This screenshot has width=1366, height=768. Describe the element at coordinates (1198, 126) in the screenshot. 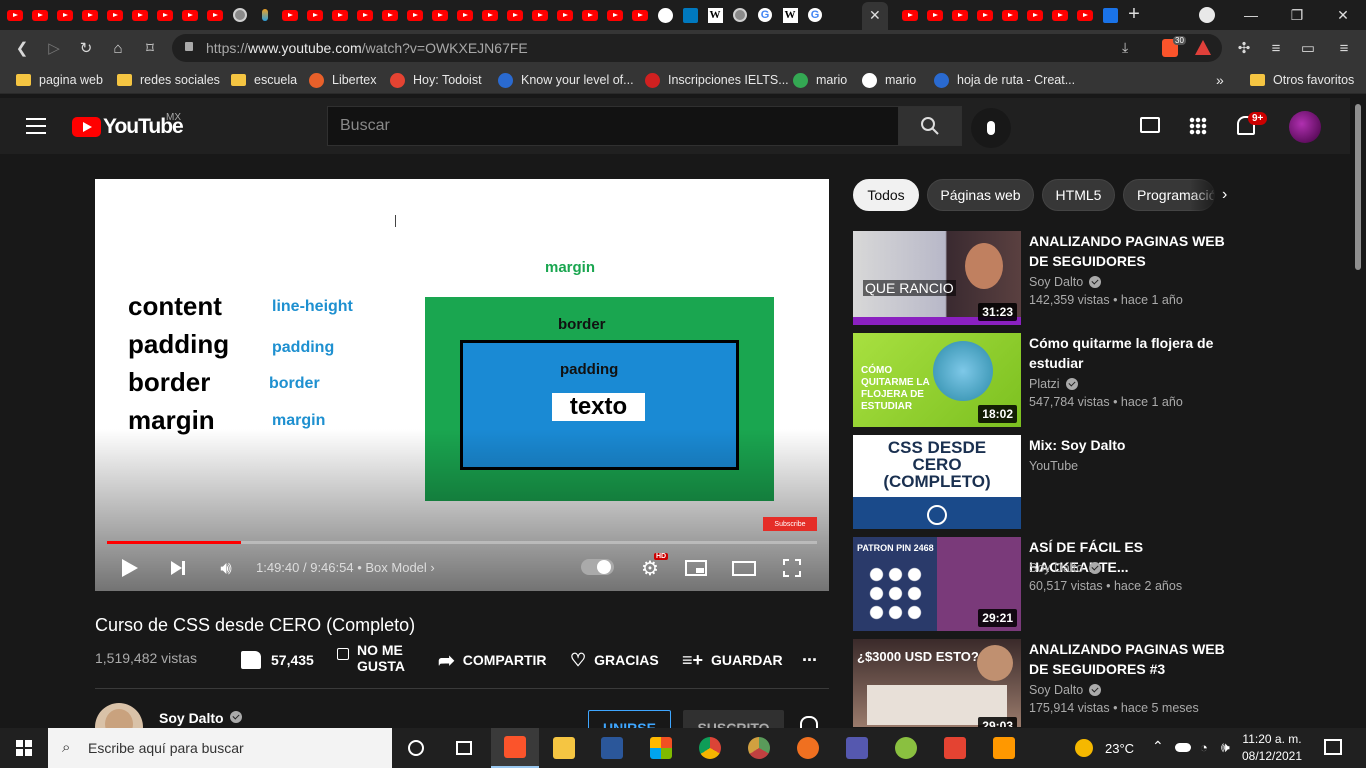

I see `apps-grid-icon` at that location.